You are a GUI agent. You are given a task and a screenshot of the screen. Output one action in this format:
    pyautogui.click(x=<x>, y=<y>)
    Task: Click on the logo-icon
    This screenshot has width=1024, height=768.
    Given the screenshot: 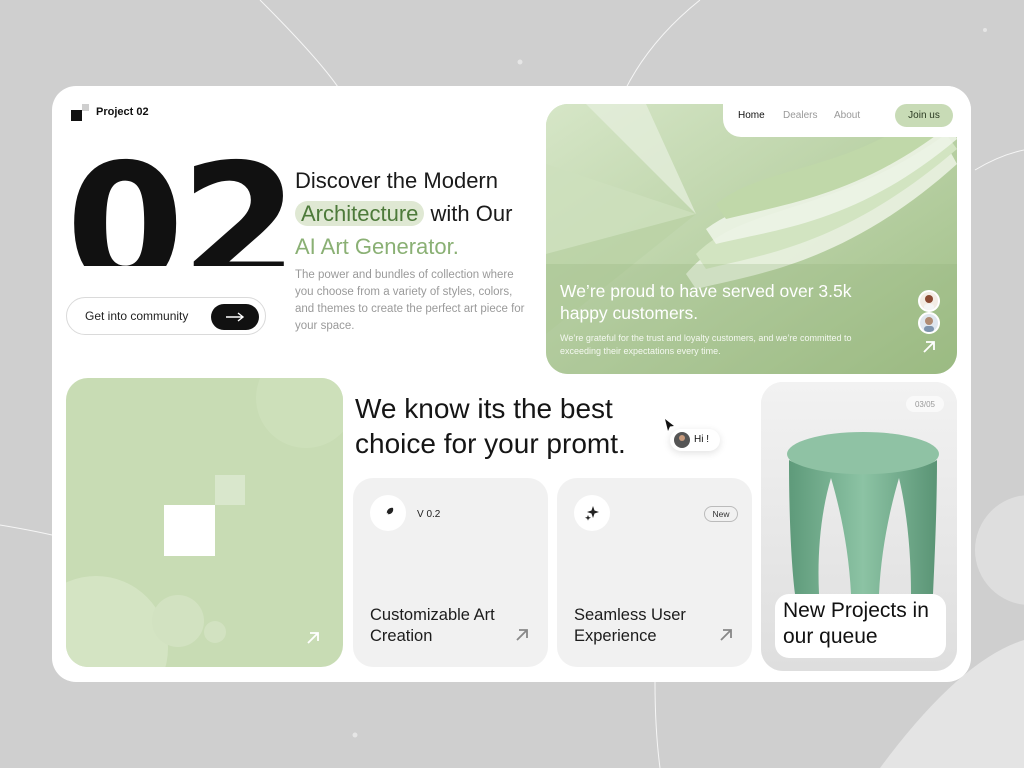 What is the action you would take?
    pyautogui.click(x=81, y=114)
    